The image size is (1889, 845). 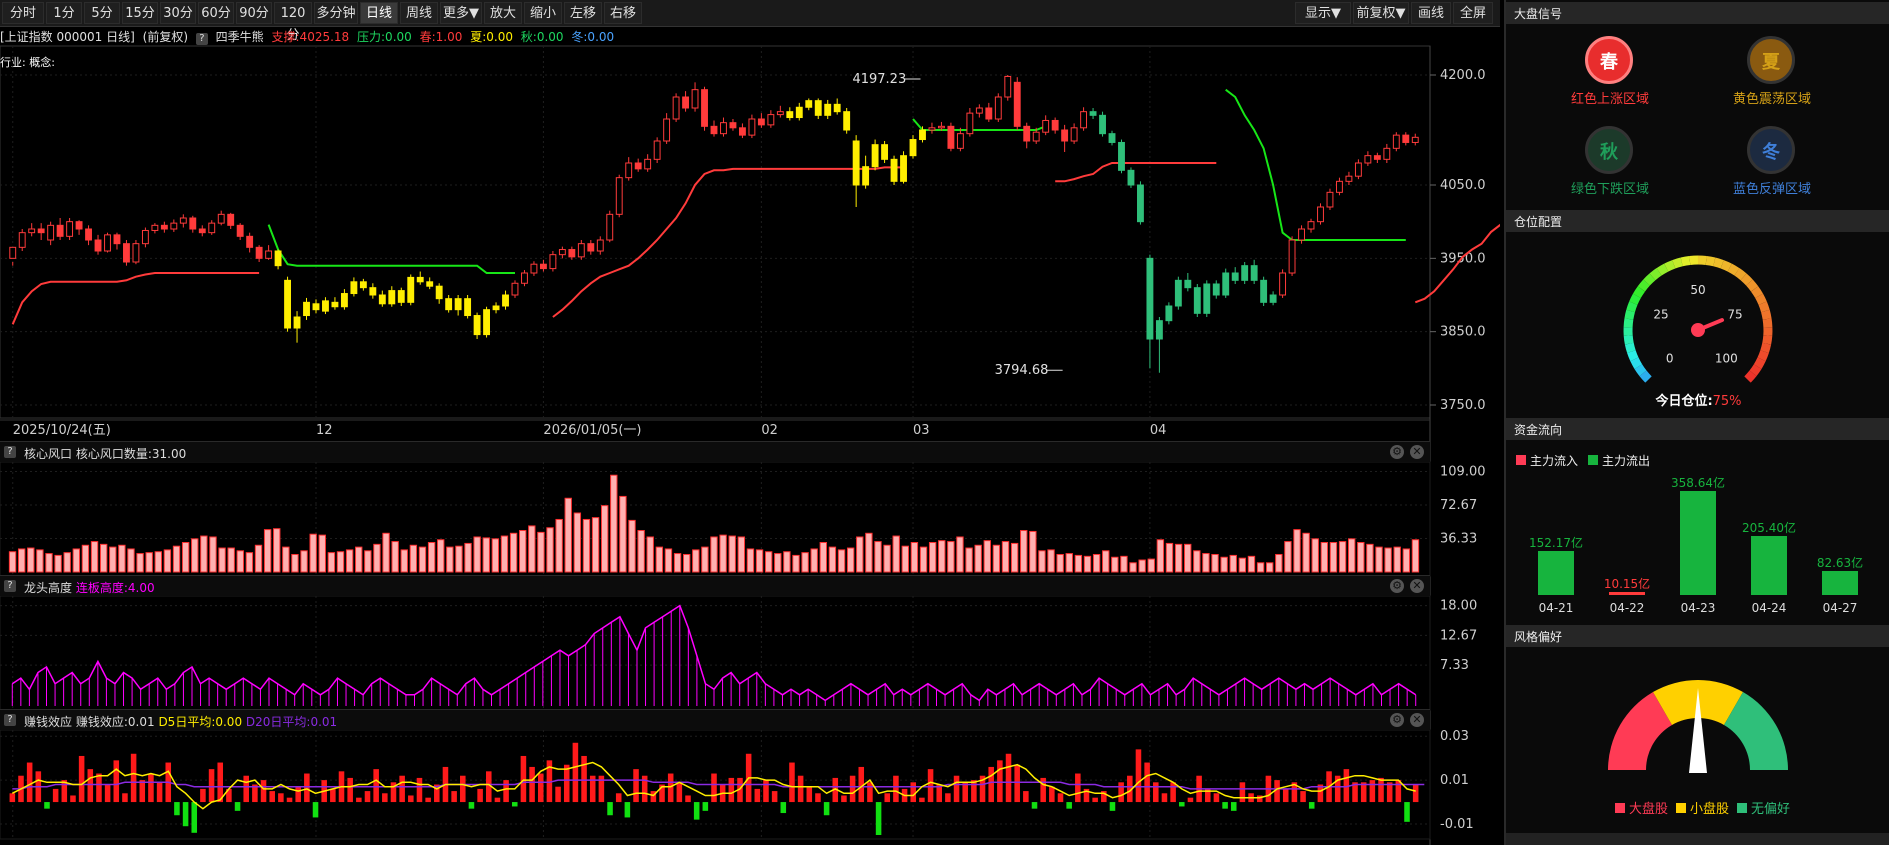 I want to click on season-signal-icon: 夏, so click(x=1771, y=60).